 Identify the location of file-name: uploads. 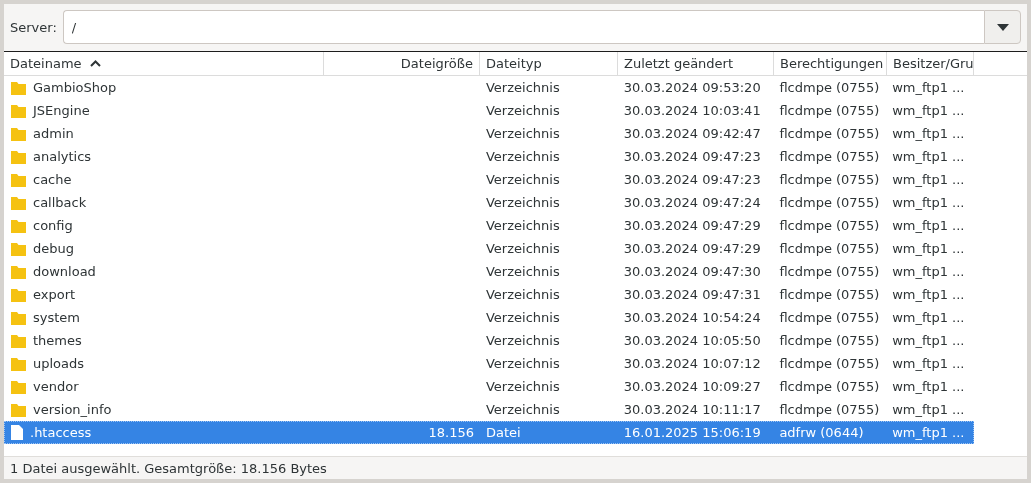
(59, 363).